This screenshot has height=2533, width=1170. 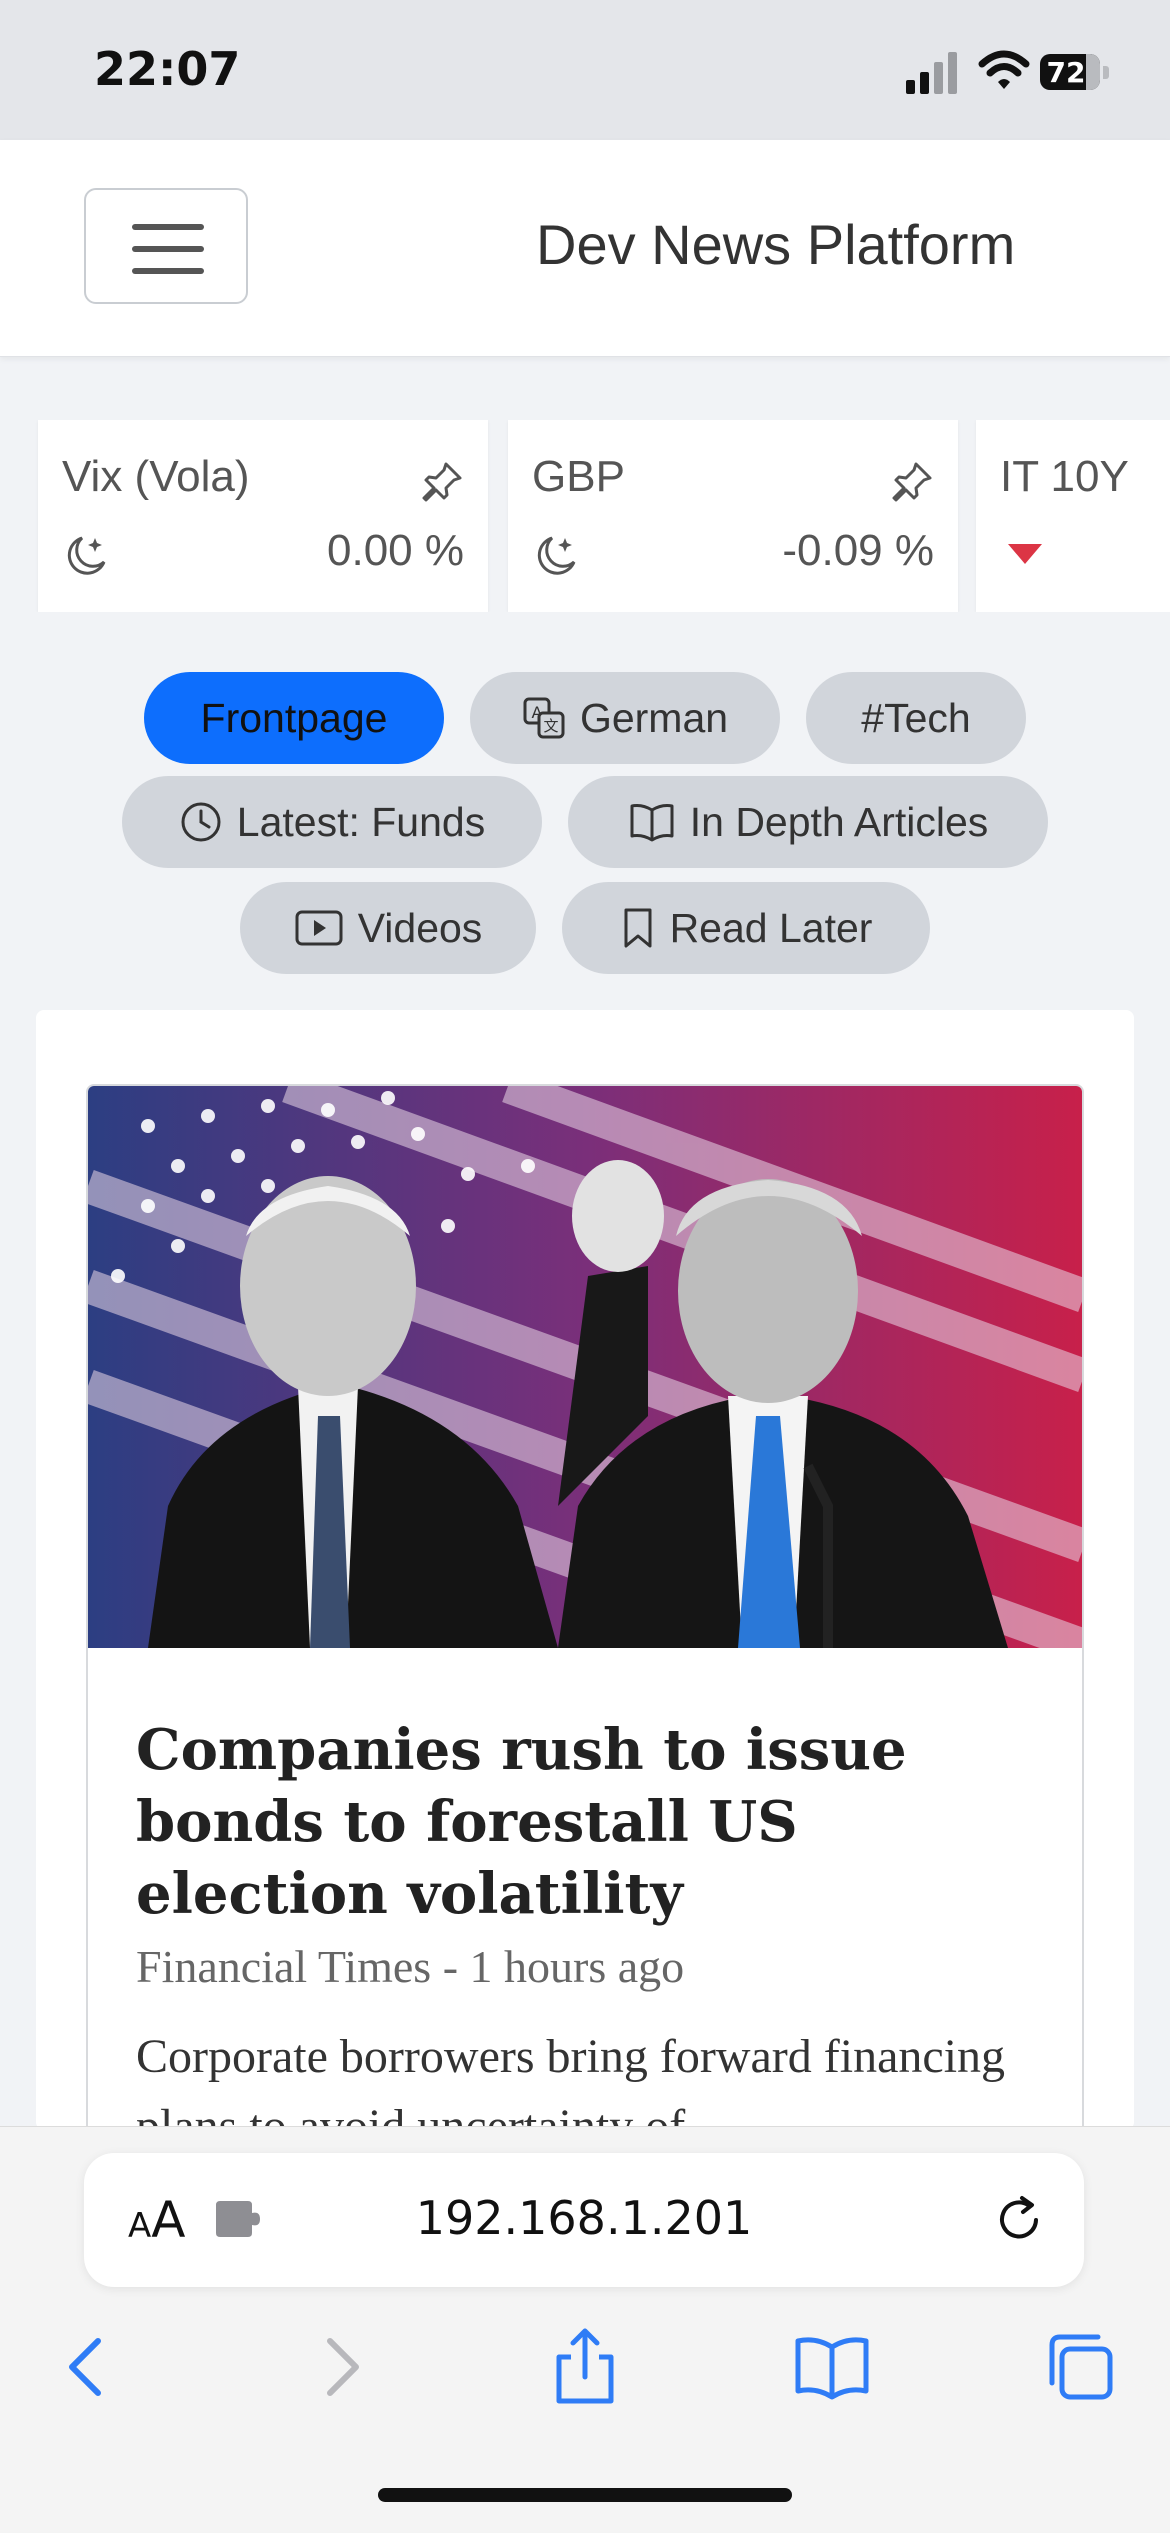 I want to click on home-indicator, so click(x=585, y=2495).